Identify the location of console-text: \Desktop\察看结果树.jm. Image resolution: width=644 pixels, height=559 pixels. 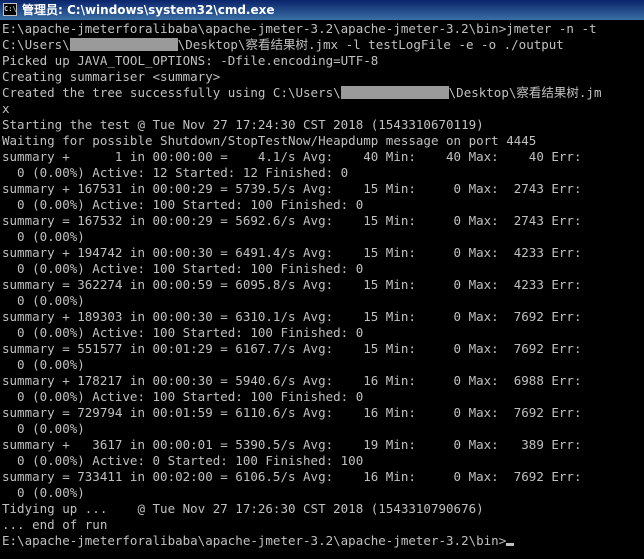
(525, 92).